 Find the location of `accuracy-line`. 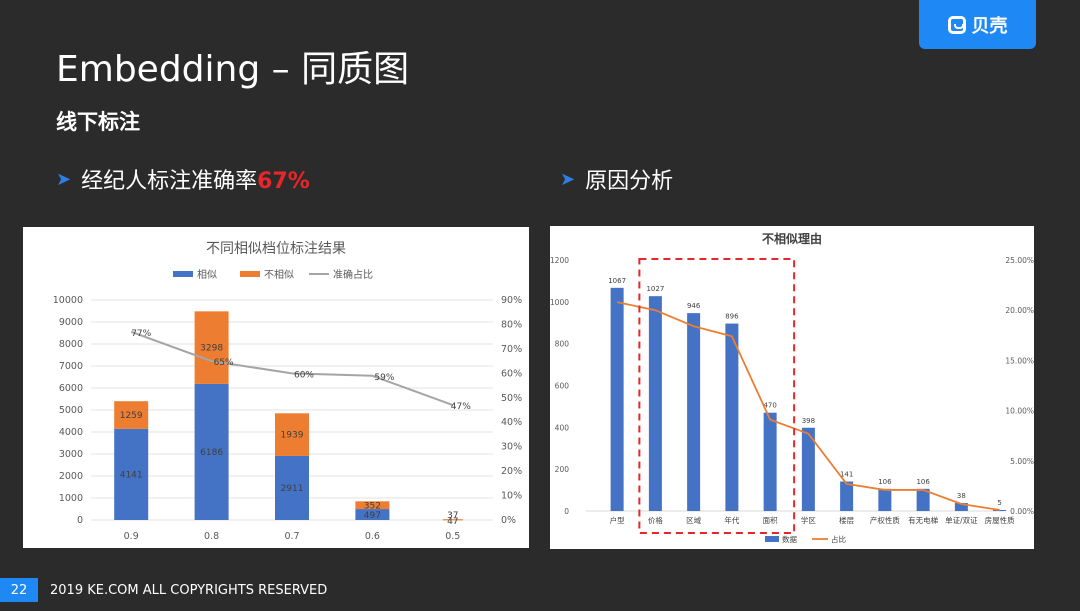

accuracy-line is located at coordinates (292, 368).